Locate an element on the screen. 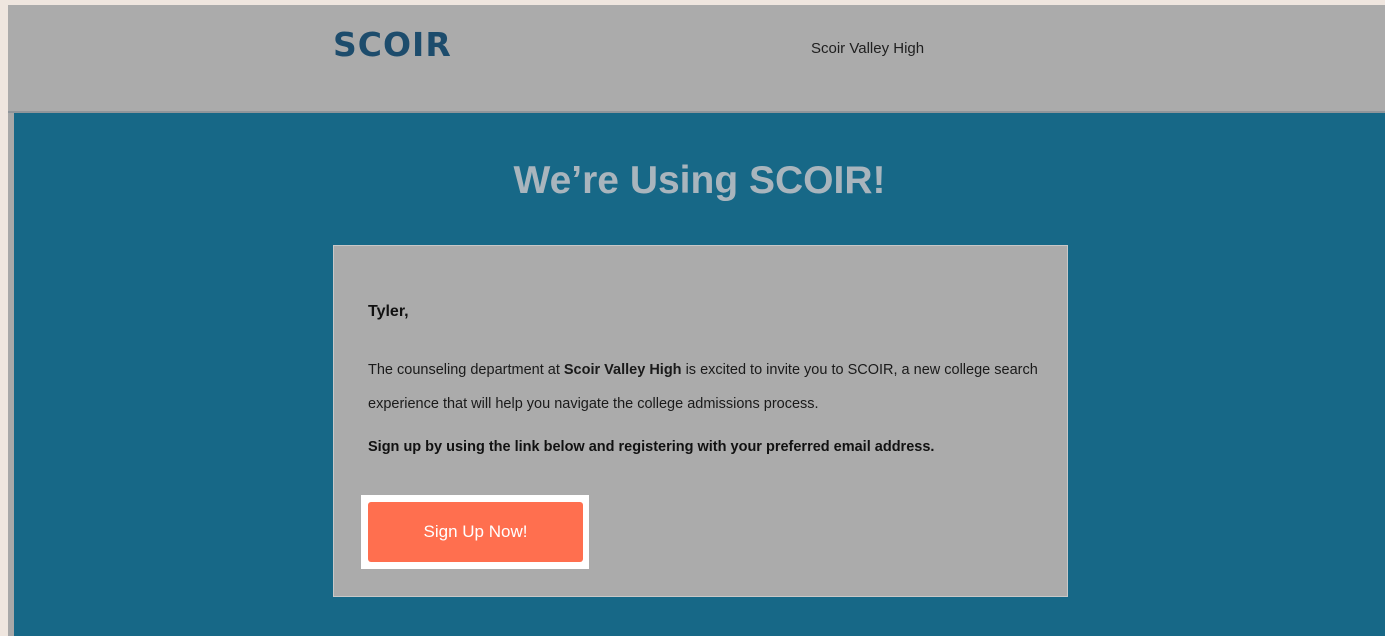 The height and width of the screenshot is (636, 1385). sign-up-now-button: Sign Up Now! is located at coordinates (475, 532).